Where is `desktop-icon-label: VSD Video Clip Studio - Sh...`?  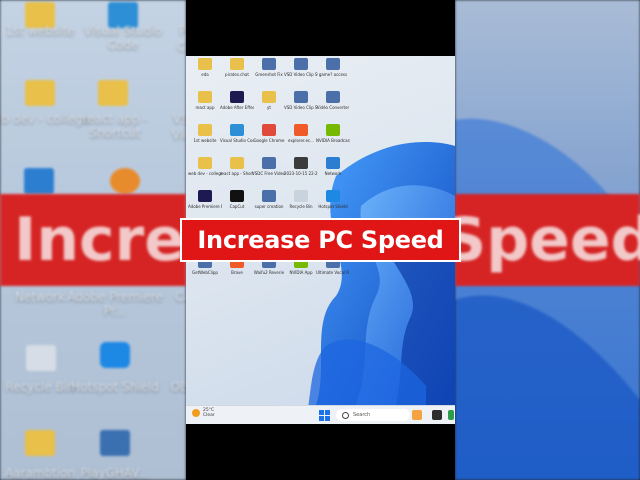 desktop-icon-label: VSD Video Clip Studio - Sh... is located at coordinates (301, 74).